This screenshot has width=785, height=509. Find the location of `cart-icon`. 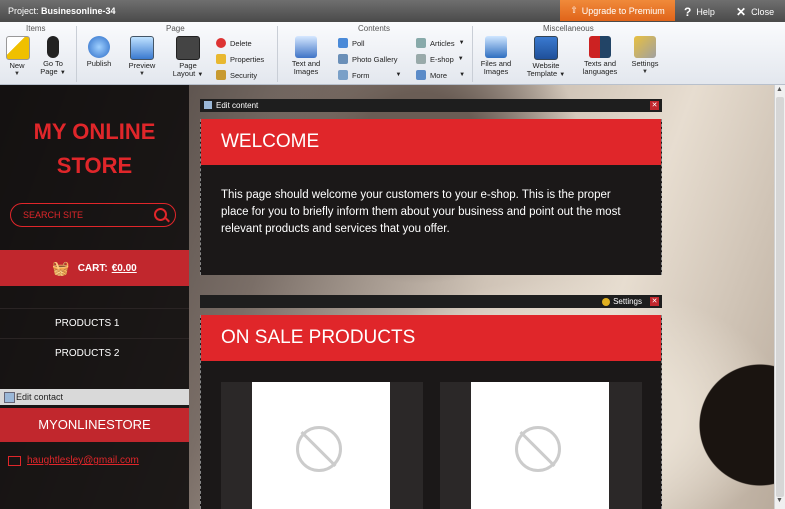

cart-icon is located at coordinates (421, 59).